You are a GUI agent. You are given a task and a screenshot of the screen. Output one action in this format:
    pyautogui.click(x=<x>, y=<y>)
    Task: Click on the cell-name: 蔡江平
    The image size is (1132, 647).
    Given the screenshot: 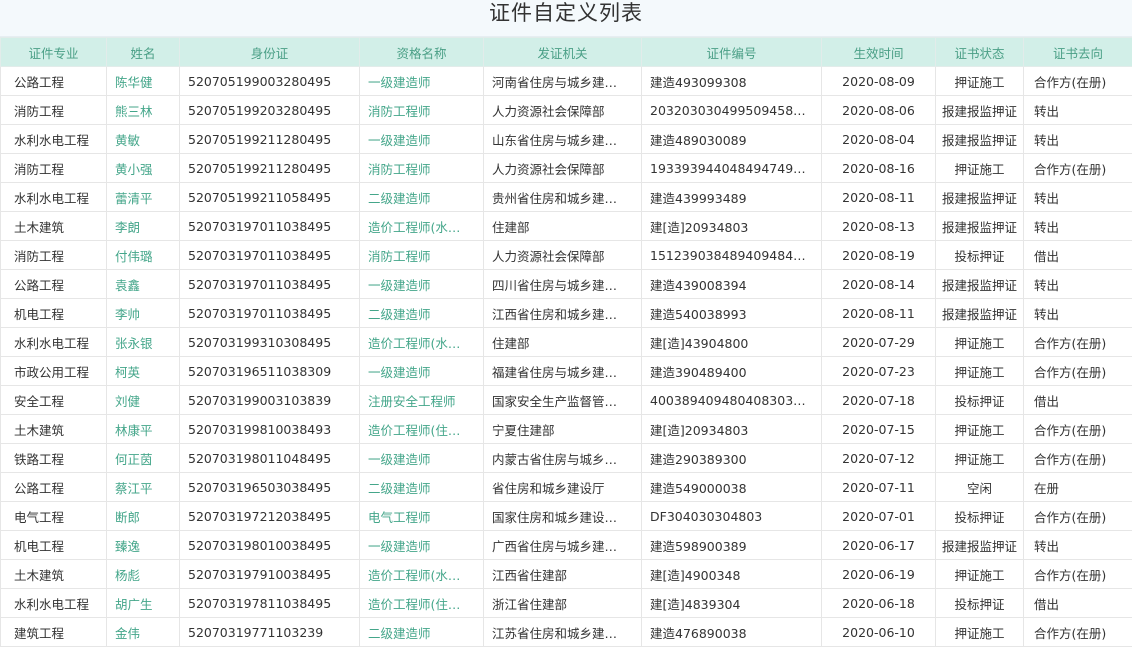 What is the action you would take?
    pyautogui.click(x=143, y=487)
    